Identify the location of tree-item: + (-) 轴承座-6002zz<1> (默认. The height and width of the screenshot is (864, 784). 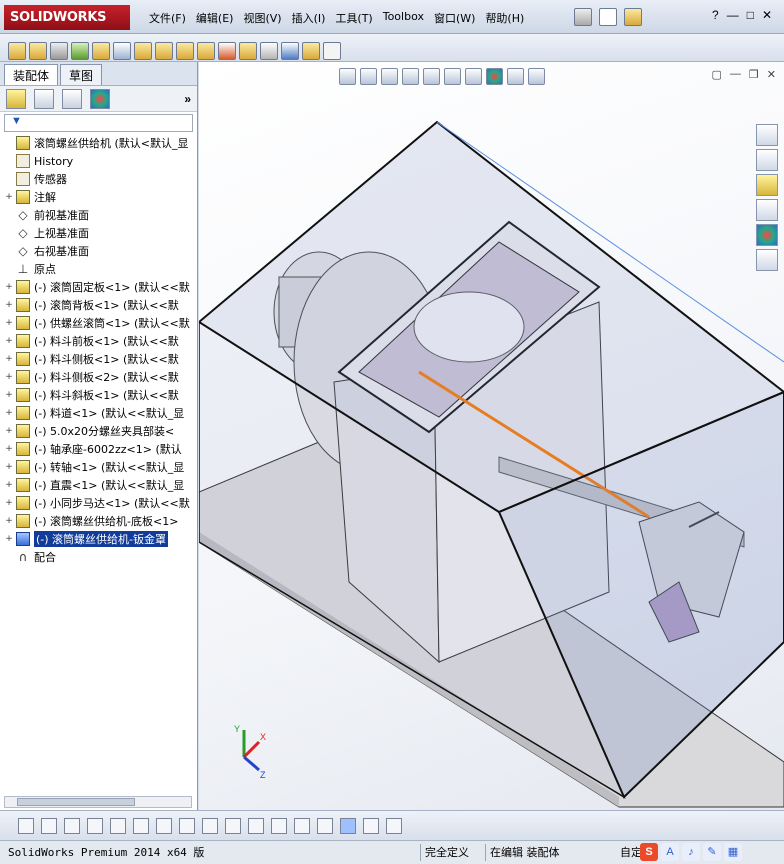
(98, 449).